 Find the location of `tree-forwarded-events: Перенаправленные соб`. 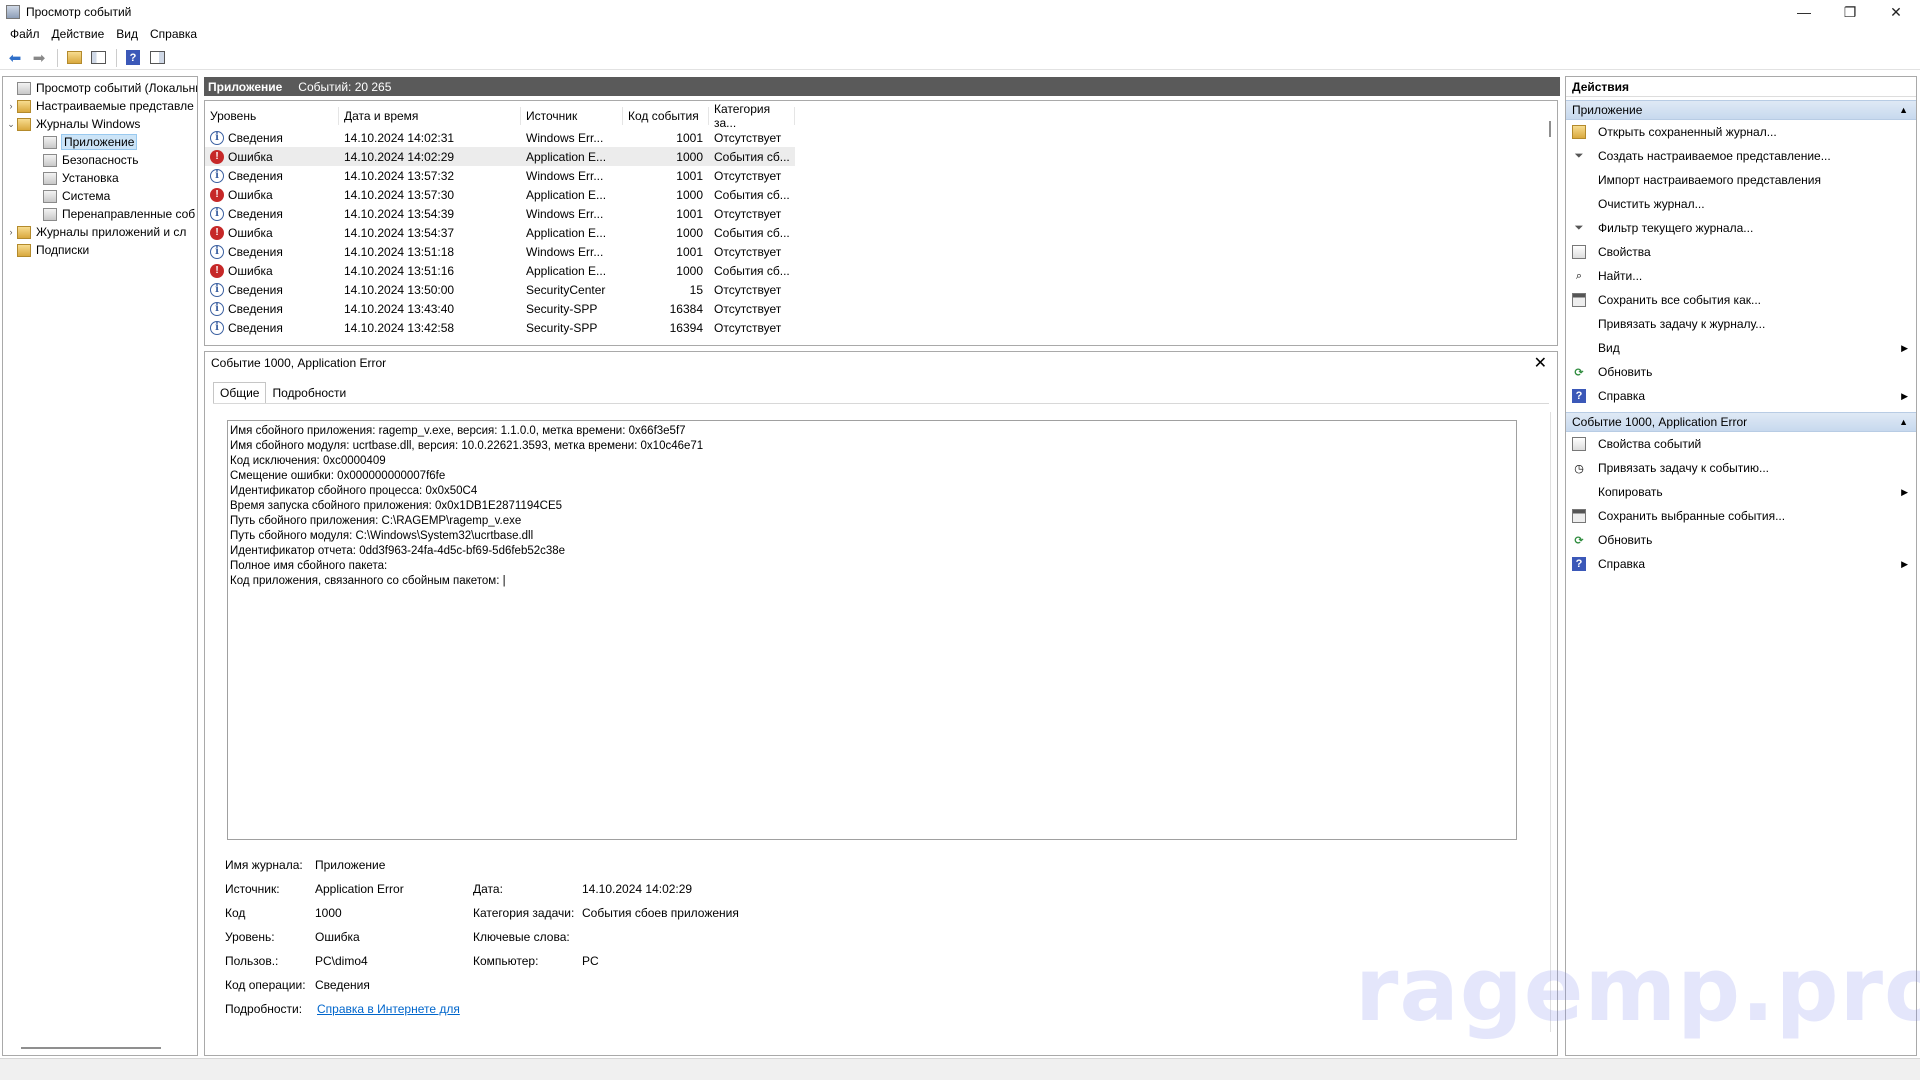

tree-forwarded-events: Перенаправленные соб is located at coordinates (113, 214).